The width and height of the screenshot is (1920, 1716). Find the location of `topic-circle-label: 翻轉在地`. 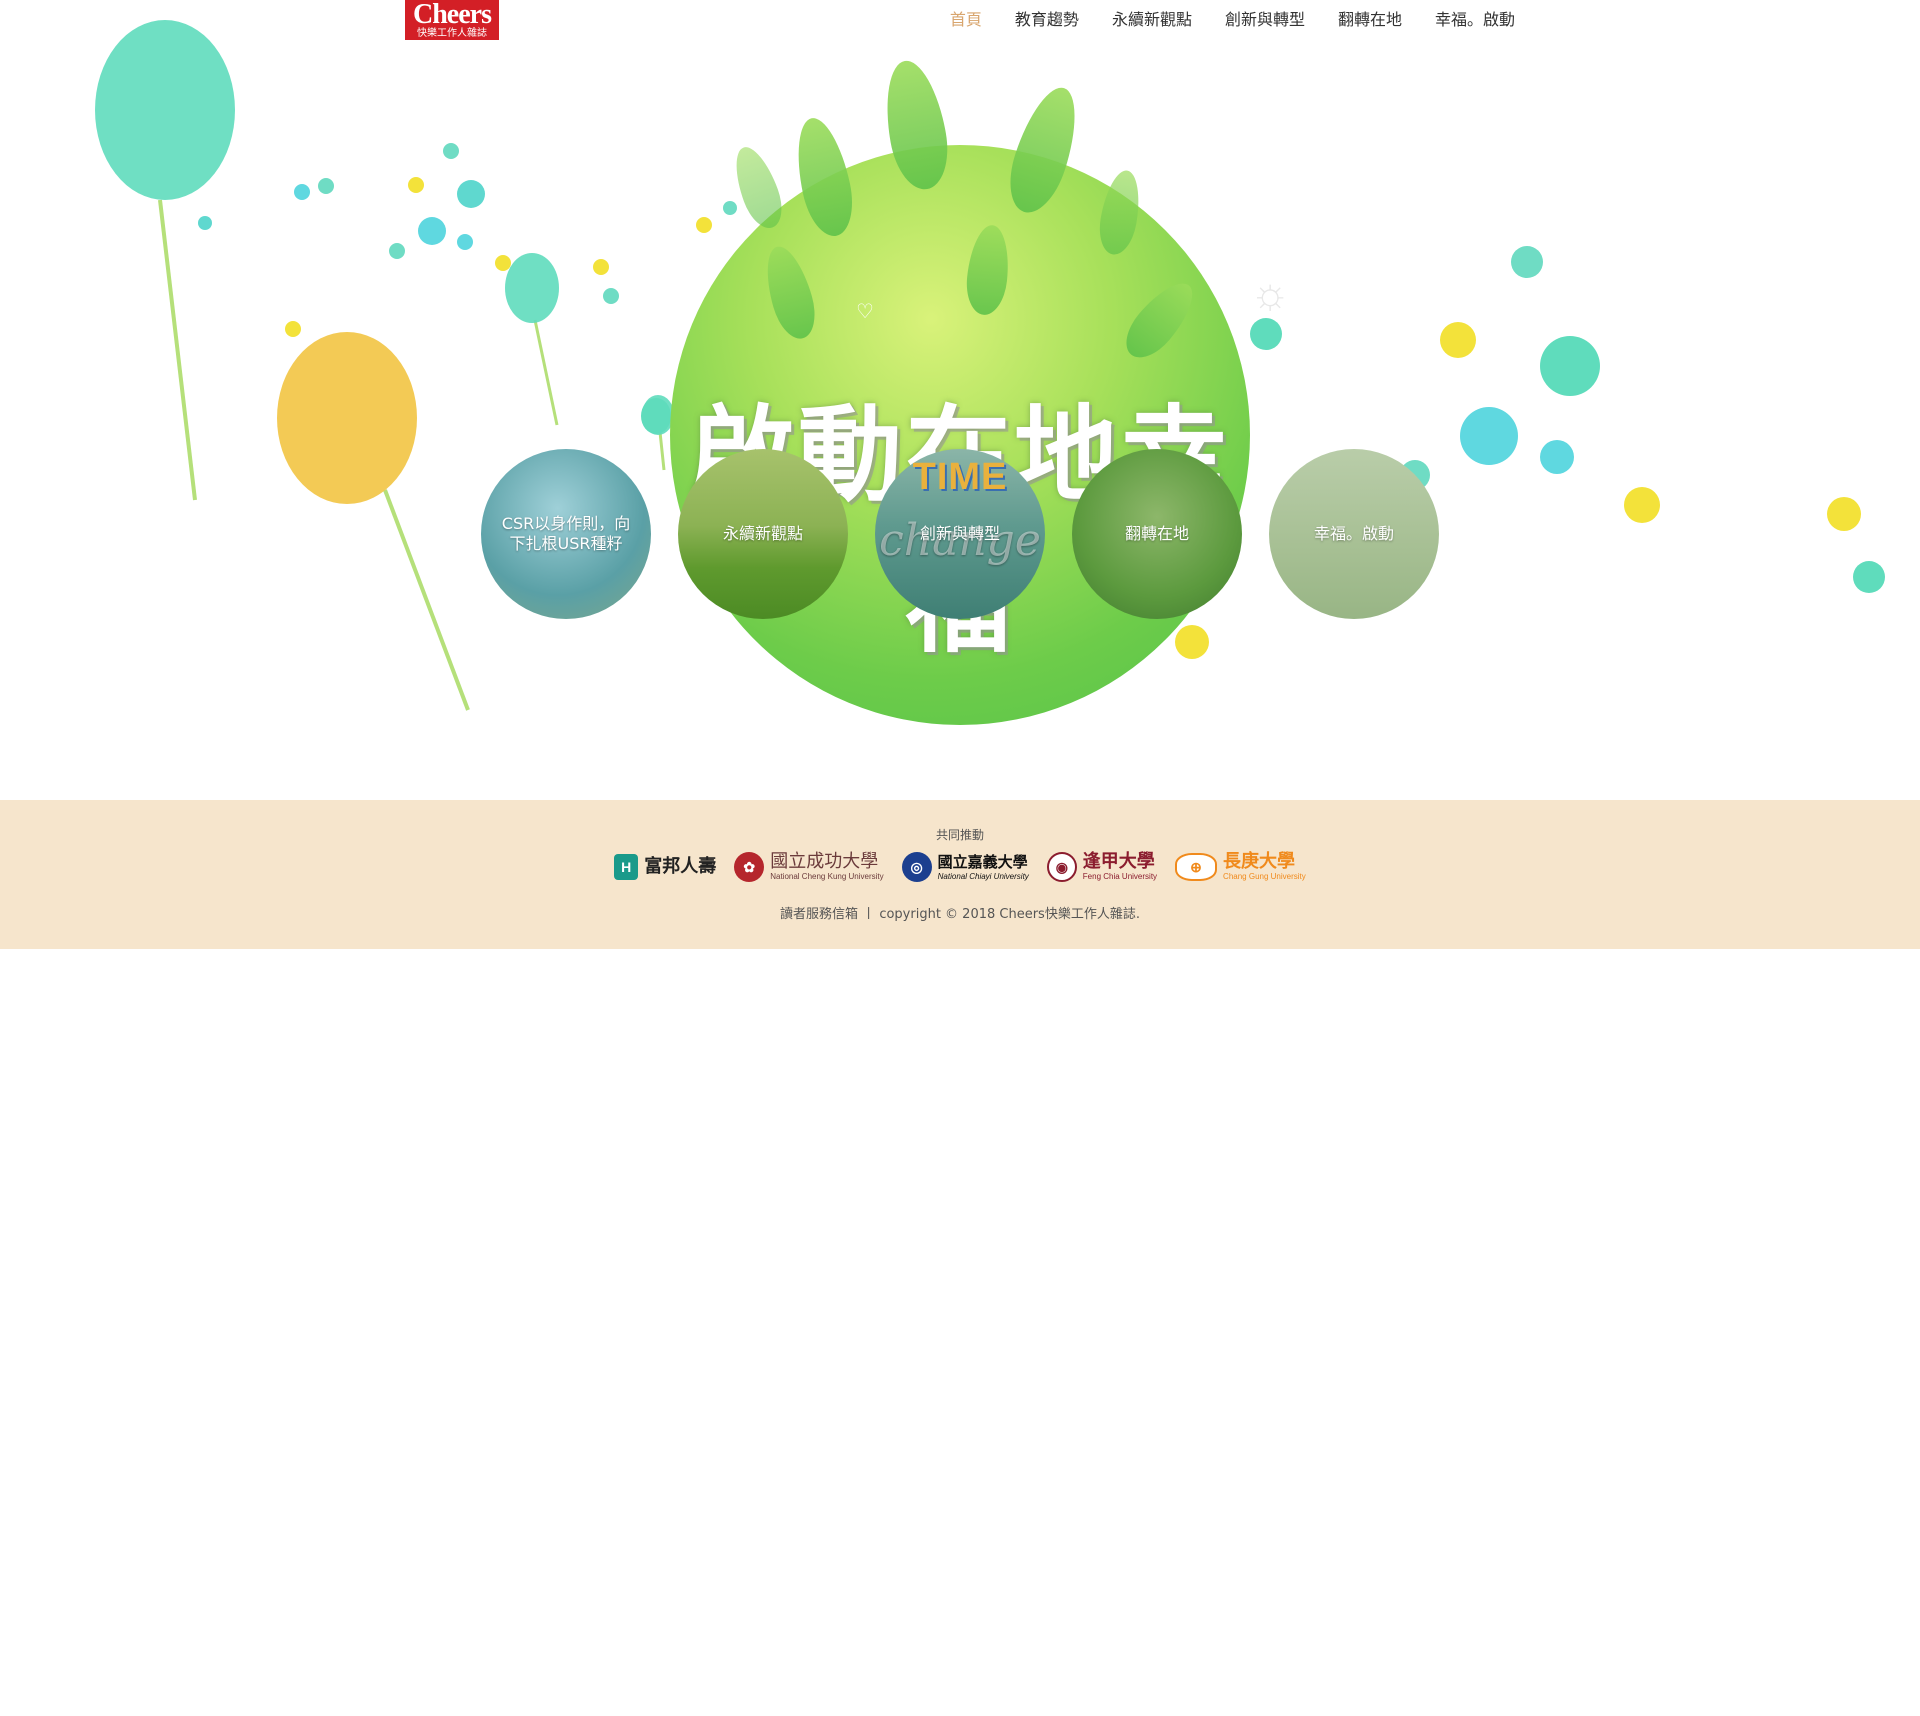

topic-circle-label: 翻轉在地 is located at coordinates (1156, 533).